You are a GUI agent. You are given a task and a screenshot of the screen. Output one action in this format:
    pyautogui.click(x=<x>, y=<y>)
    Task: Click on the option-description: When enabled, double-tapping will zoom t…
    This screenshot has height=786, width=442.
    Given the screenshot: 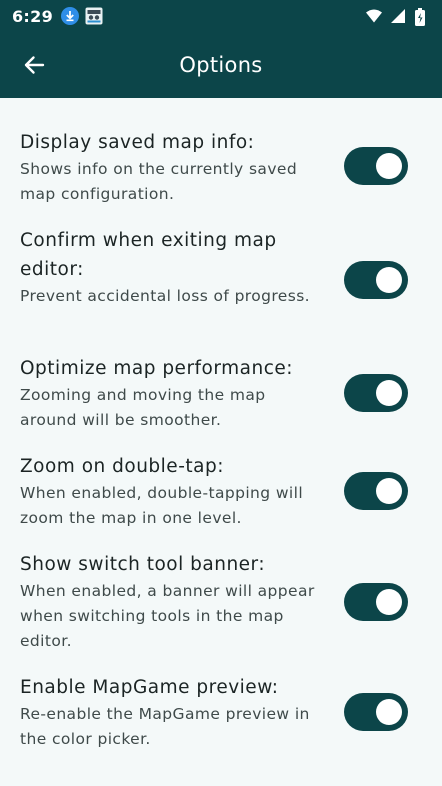 What is the action you would take?
    pyautogui.click(x=162, y=505)
    